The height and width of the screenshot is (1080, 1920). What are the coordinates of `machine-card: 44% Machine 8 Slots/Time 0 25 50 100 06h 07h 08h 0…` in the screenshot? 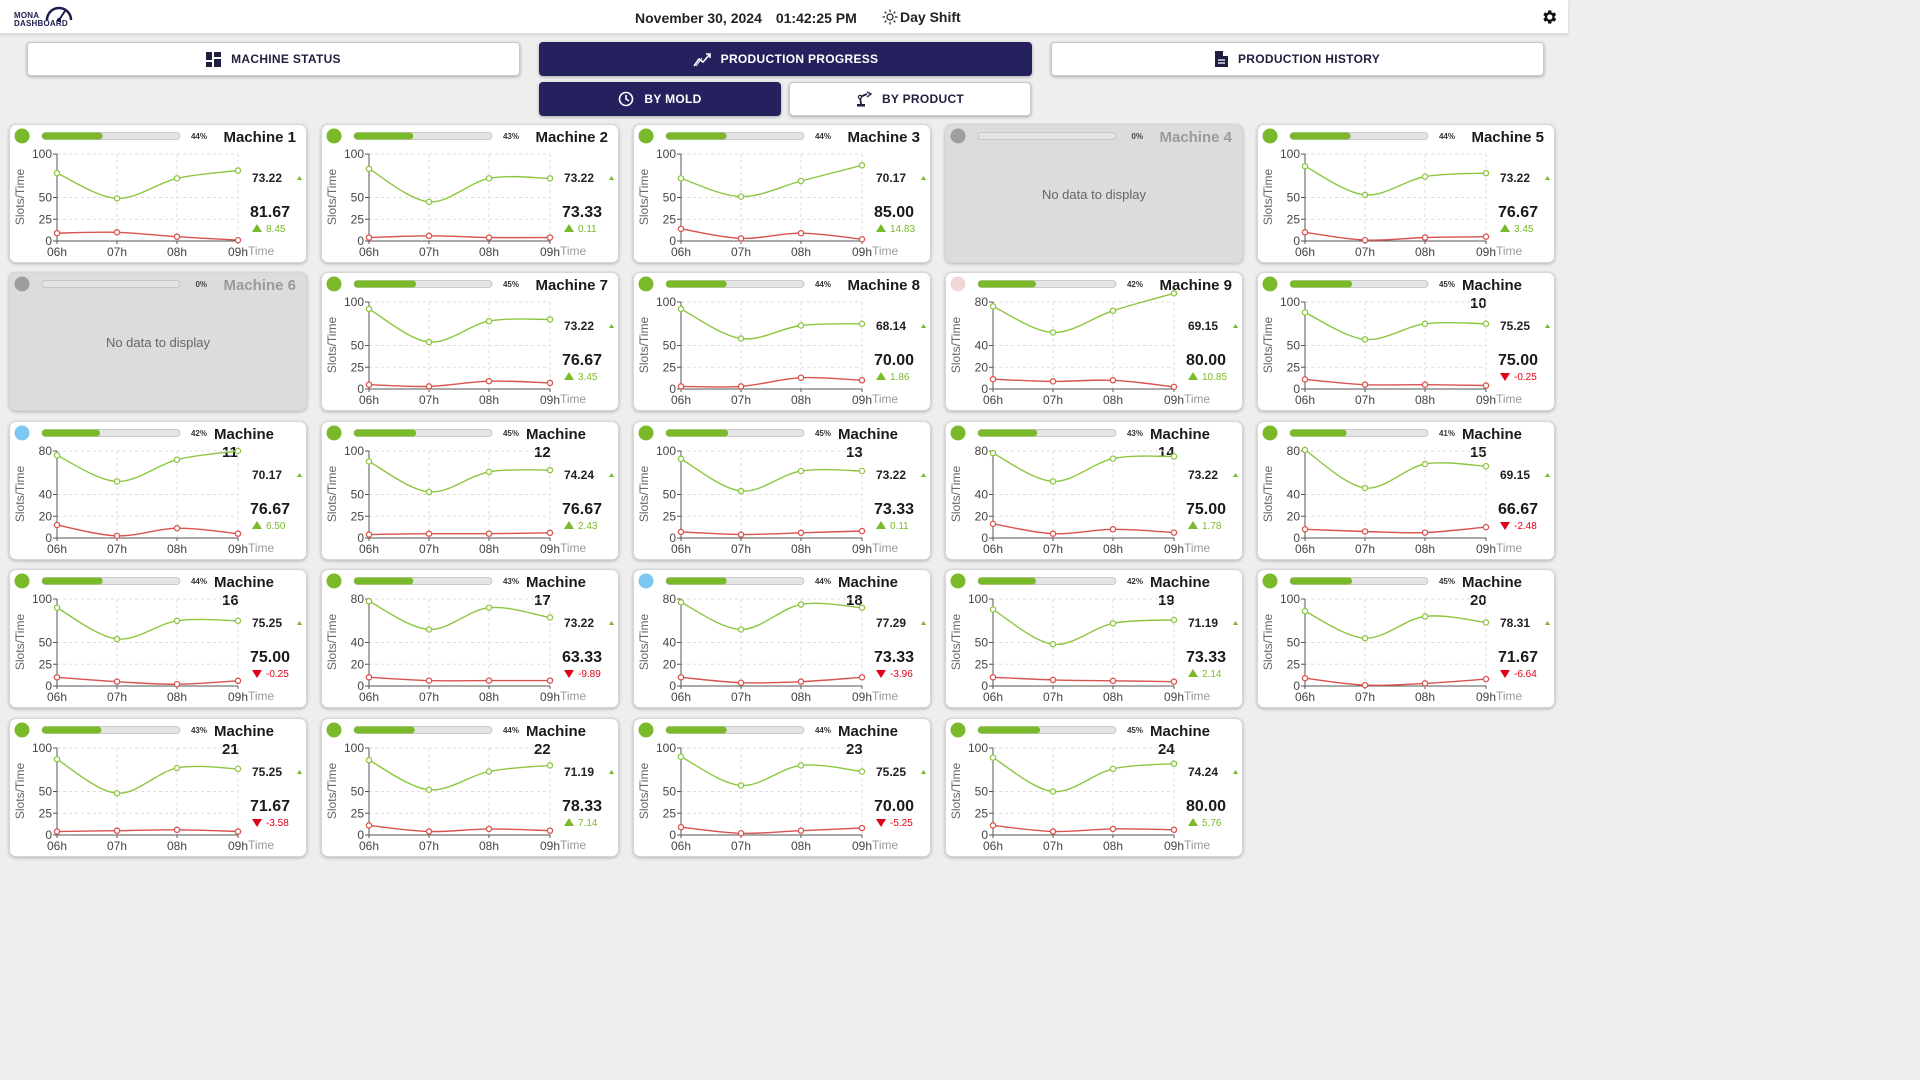 It's located at (782, 341).